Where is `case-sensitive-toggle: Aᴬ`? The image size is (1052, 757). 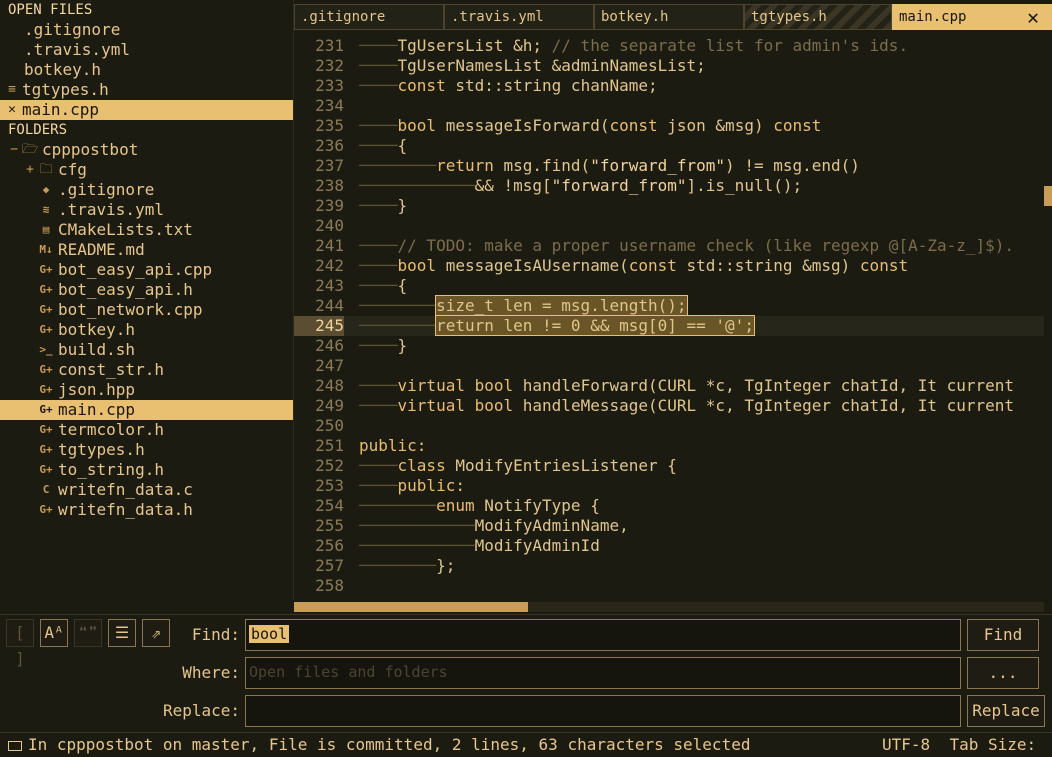 case-sensitive-toggle: Aᴬ is located at coordinates (54, 633).